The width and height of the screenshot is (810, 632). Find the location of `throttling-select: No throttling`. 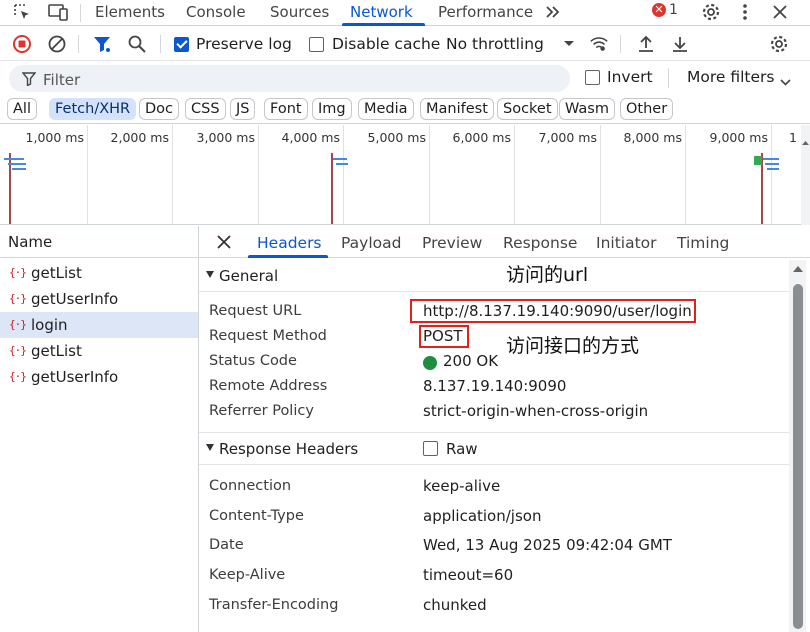

throttling-select: No throttling is located at coordinates (495, 44).